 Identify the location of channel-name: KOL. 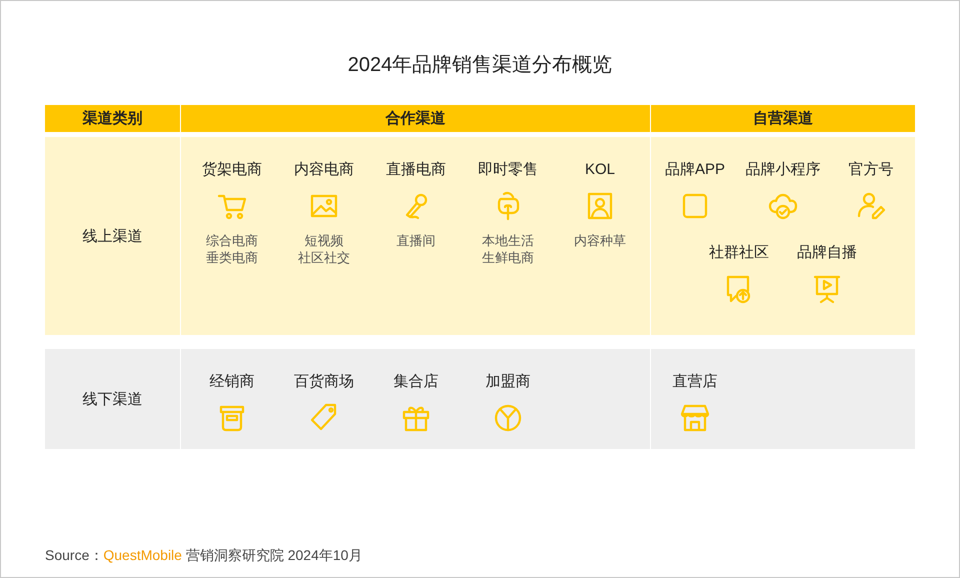
(599, 170).